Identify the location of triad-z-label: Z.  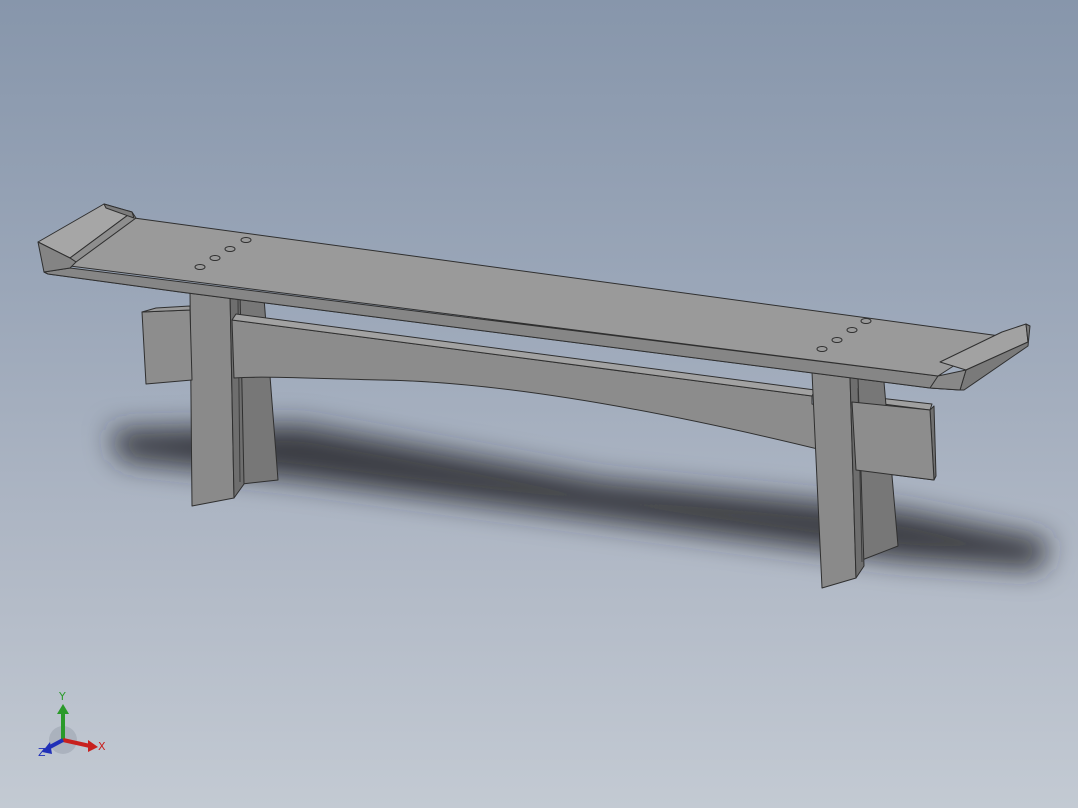
(42, 752).